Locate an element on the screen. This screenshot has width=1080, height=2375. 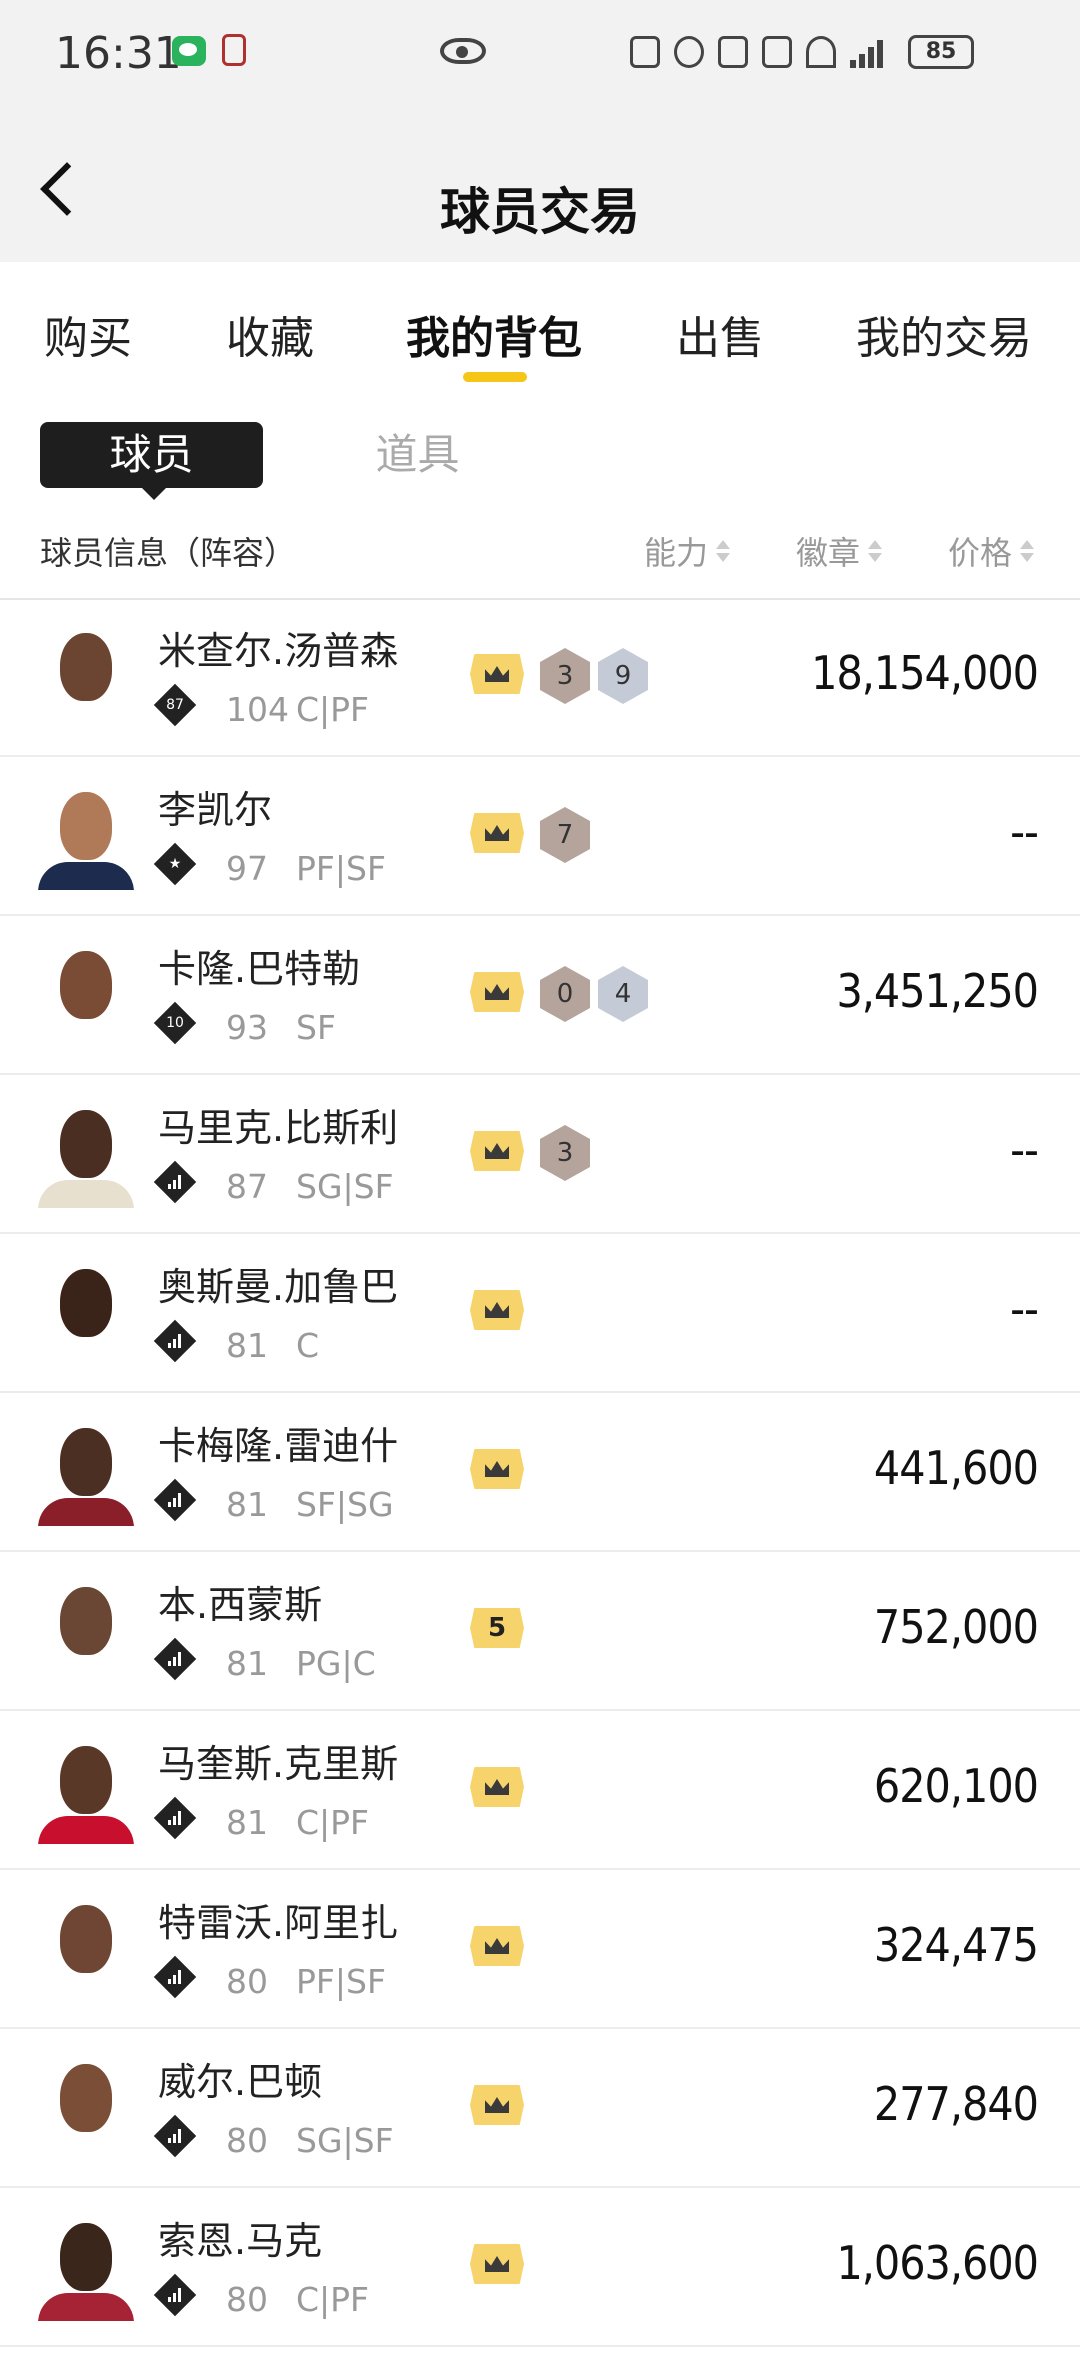
player-row: 卡隆.巴特勒 10 93 SF 0 4 3,451,250 is located at coordinates (540, 995).